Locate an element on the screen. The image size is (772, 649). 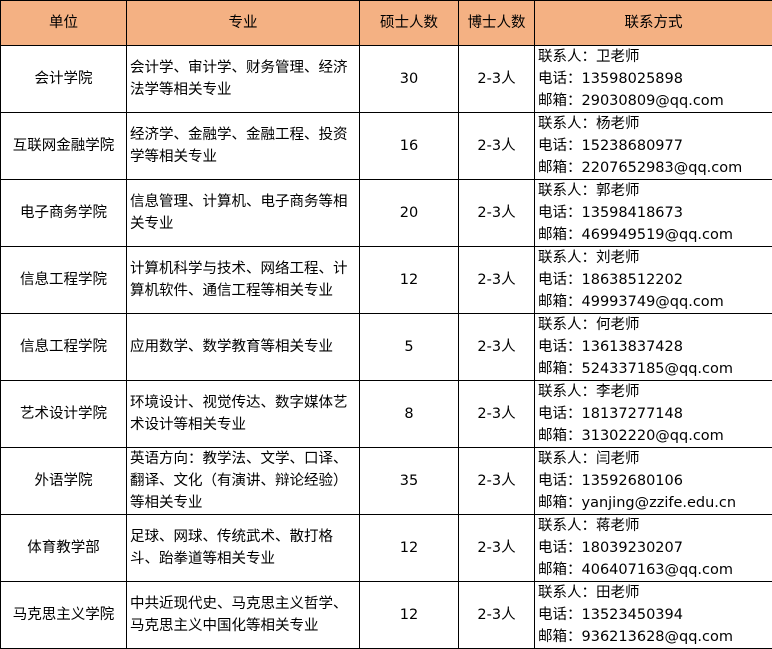
contact-person: 联系人：何老师 is located at coordinates (655, 325).